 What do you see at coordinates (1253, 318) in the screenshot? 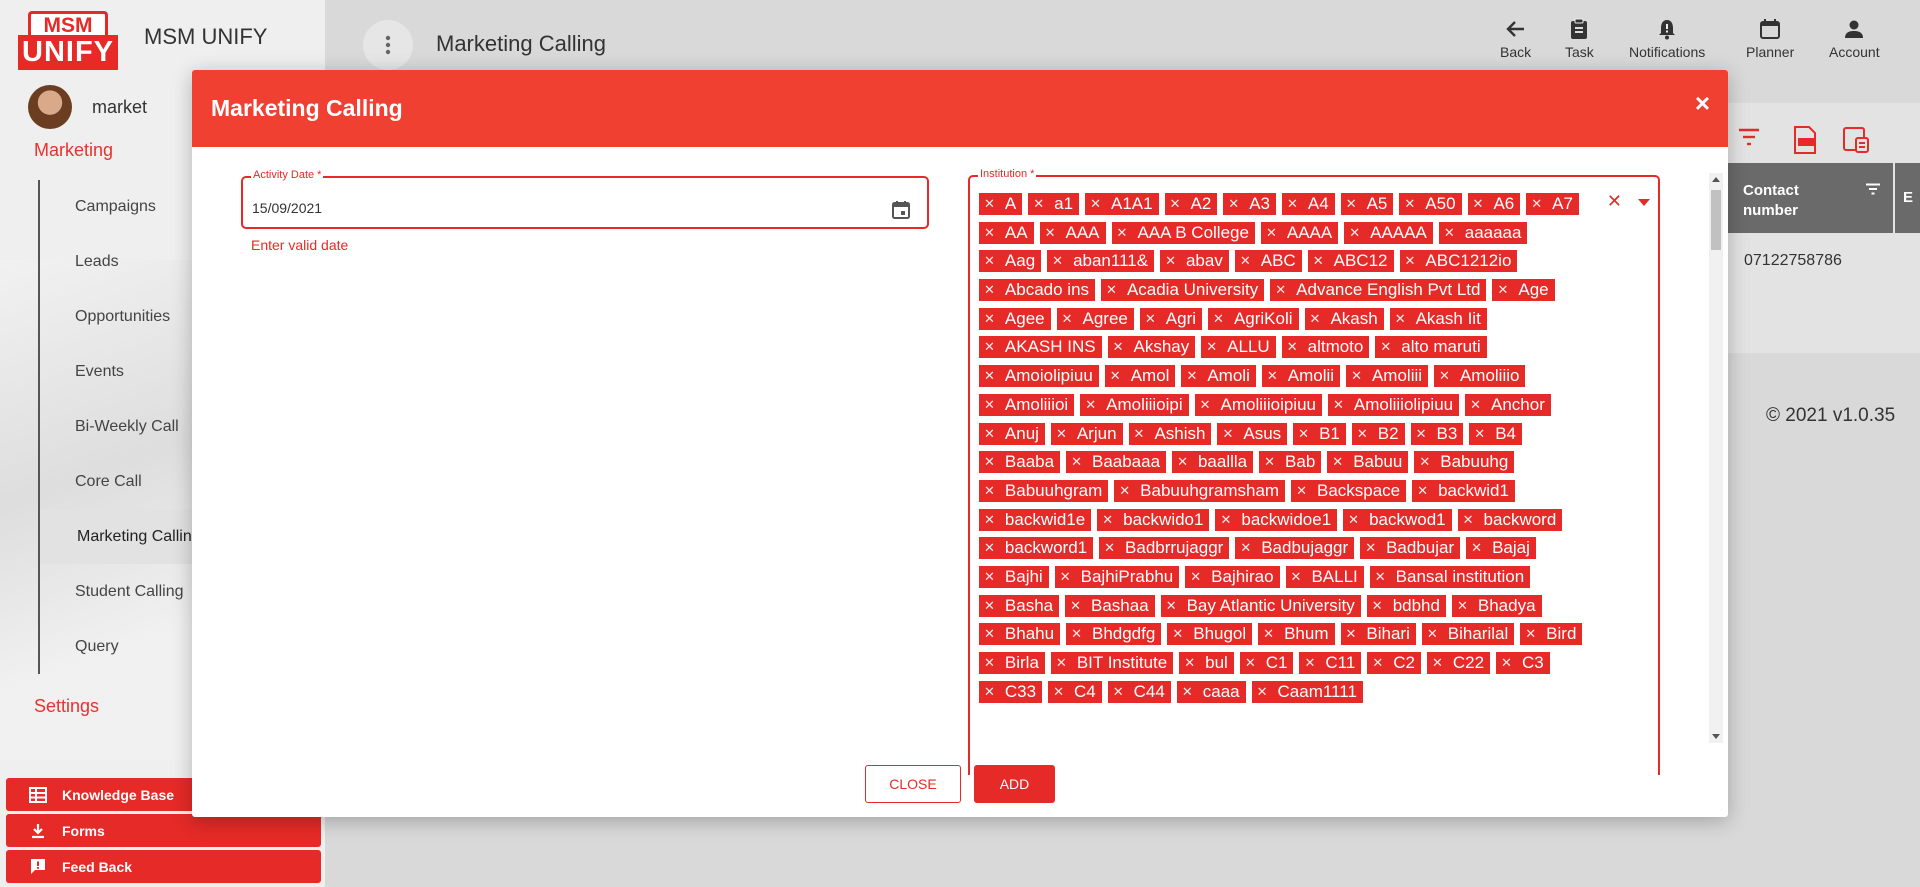
I see `institution-chip: ✕ AgriKoli` at bounding box center [1253, 318].